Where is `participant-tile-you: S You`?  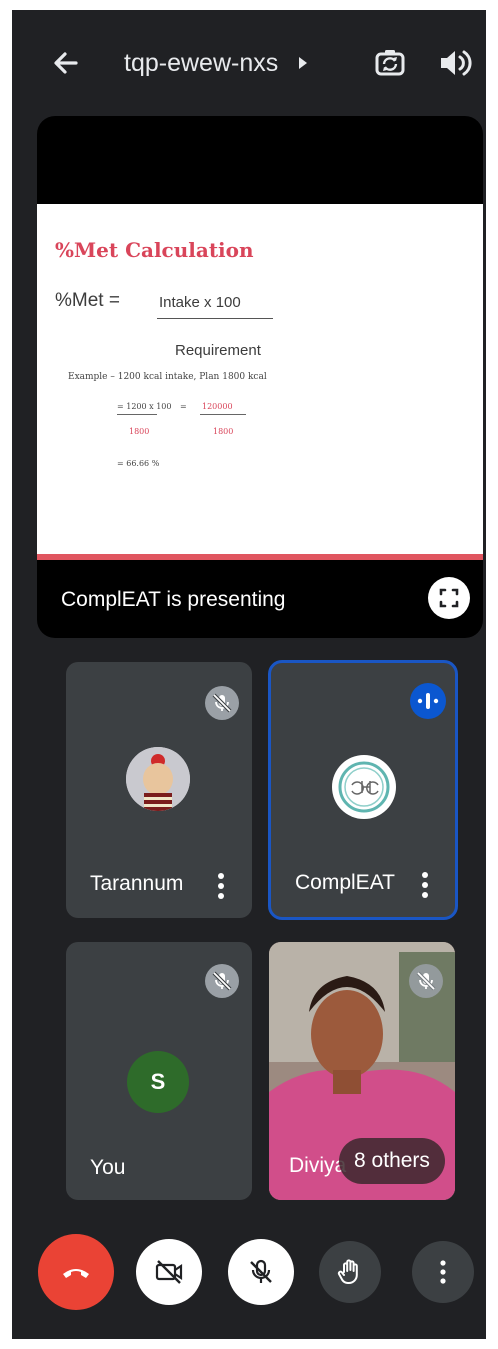
participant-tile-you: S You is located at coordinates (159, 1071).